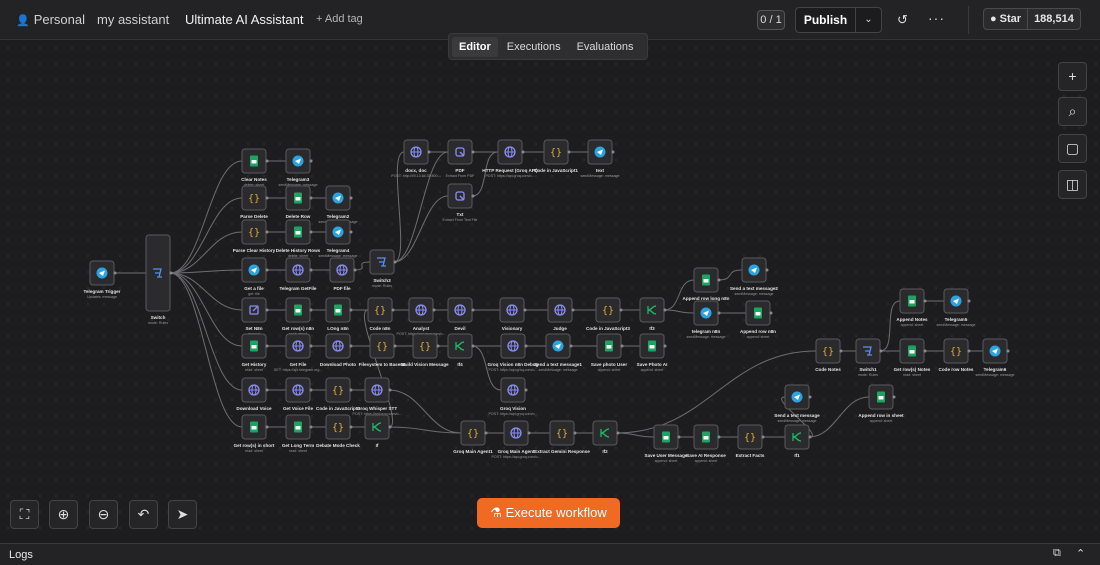  What do you see at coordinates (754, 276) in the screenshot?
I see `node-send-text2: Send a text message2sendMessage: message` at bounding box center [754, 276].